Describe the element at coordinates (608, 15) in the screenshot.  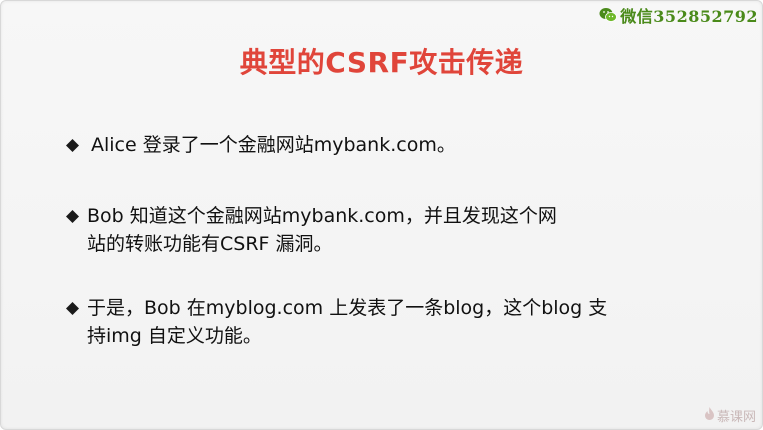
I see `wechat-icon` at that location.